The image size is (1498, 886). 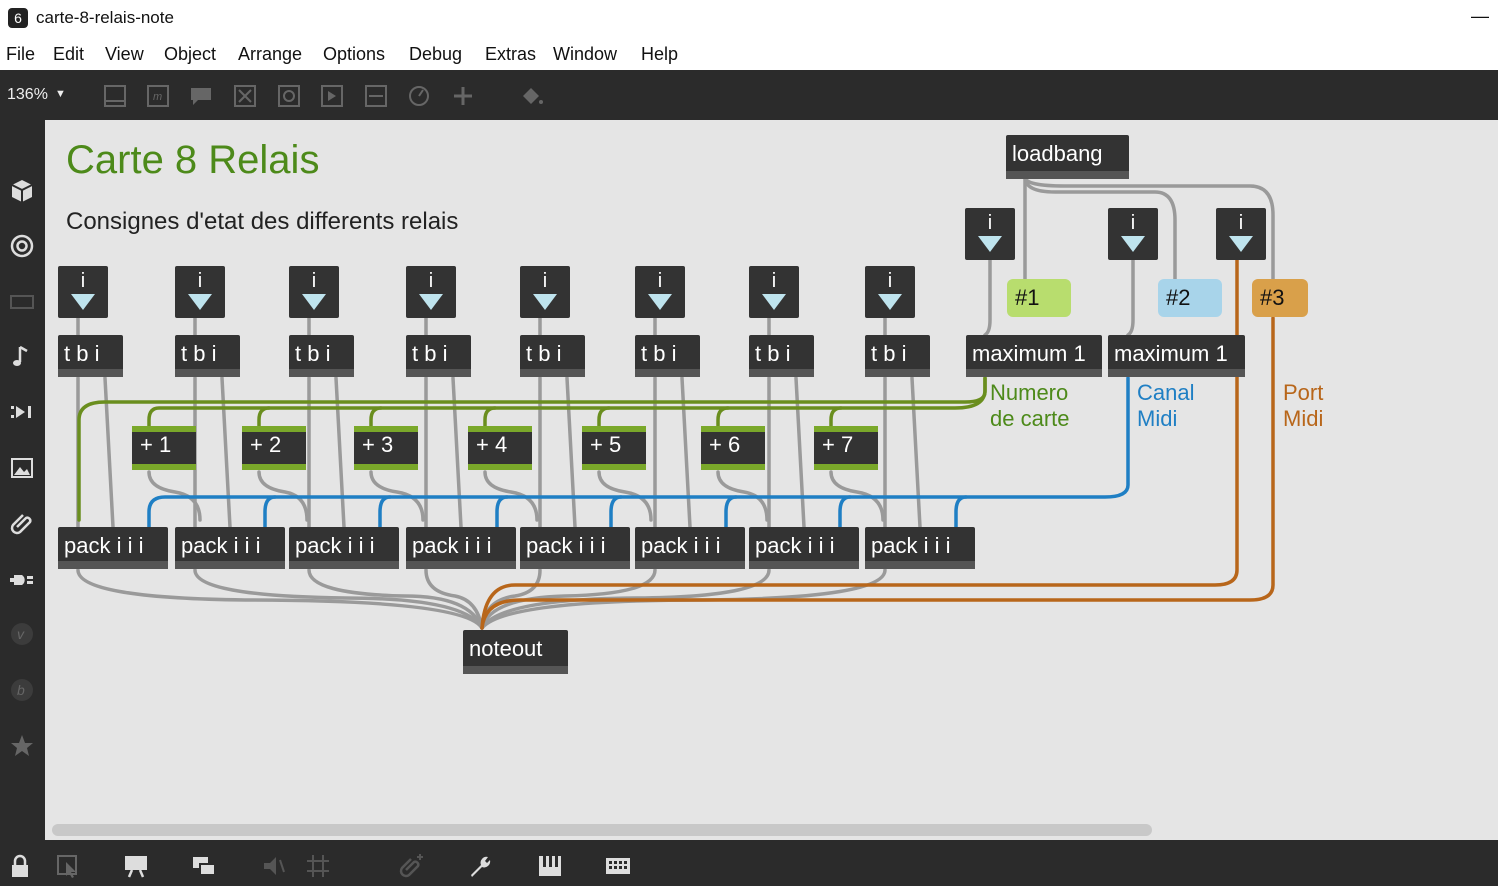 What do you see at coordinates (575, 548) in the screenshot?
I see `pack-object-5: pack i i i` at bounding box center [575, 548].